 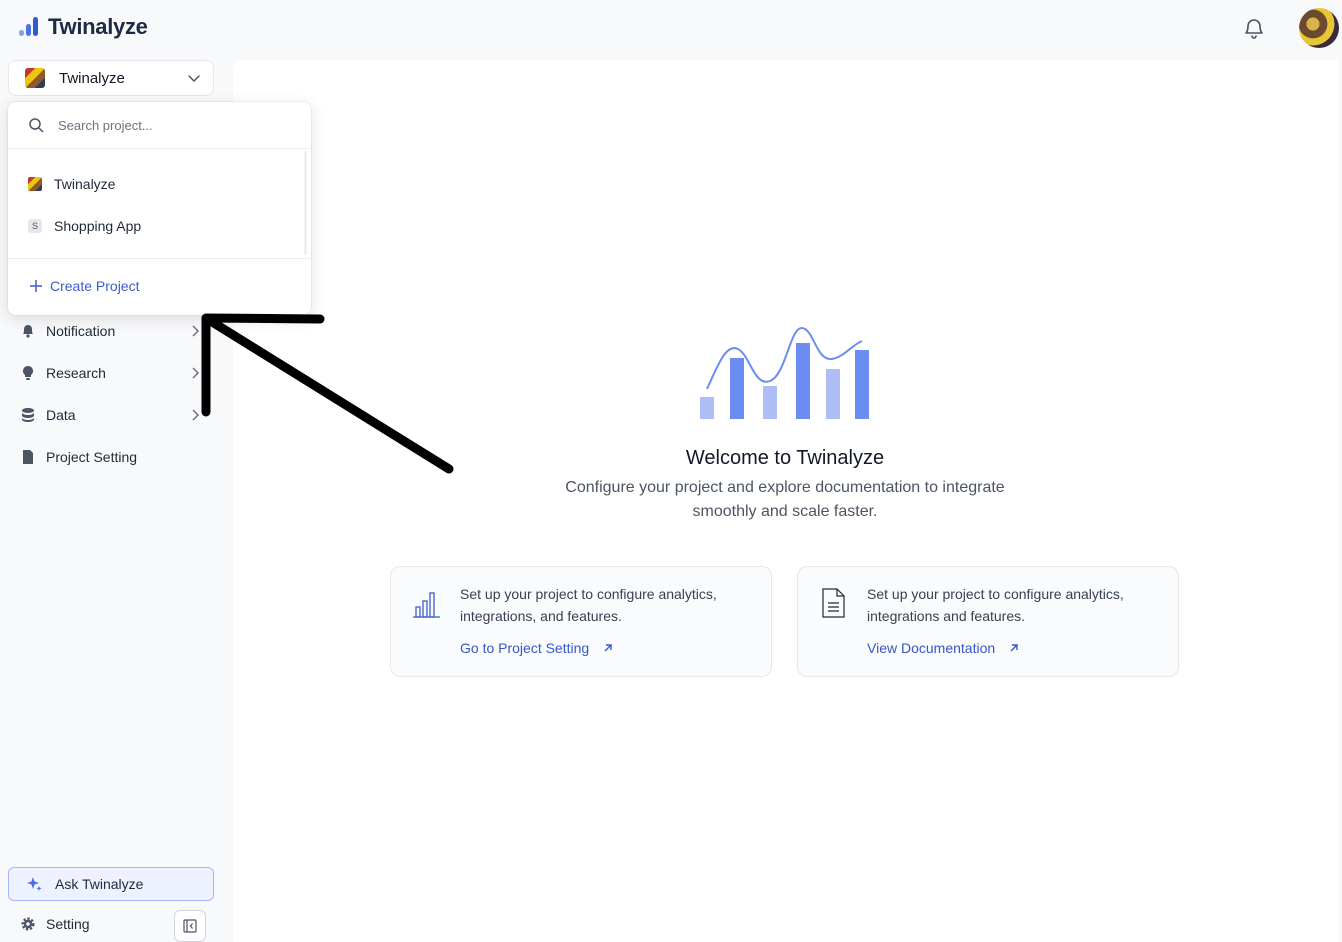 I want to click on sidebar-collapse-icon, so click(x=190, y=926).